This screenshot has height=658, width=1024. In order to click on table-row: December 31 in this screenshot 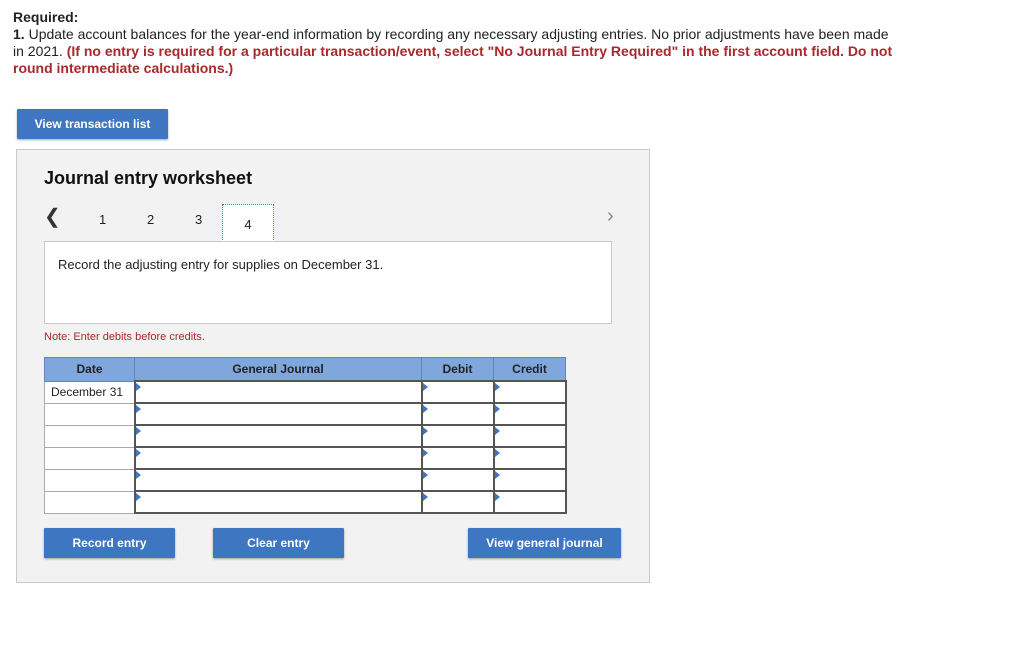, I will do `click(305, 392)`.